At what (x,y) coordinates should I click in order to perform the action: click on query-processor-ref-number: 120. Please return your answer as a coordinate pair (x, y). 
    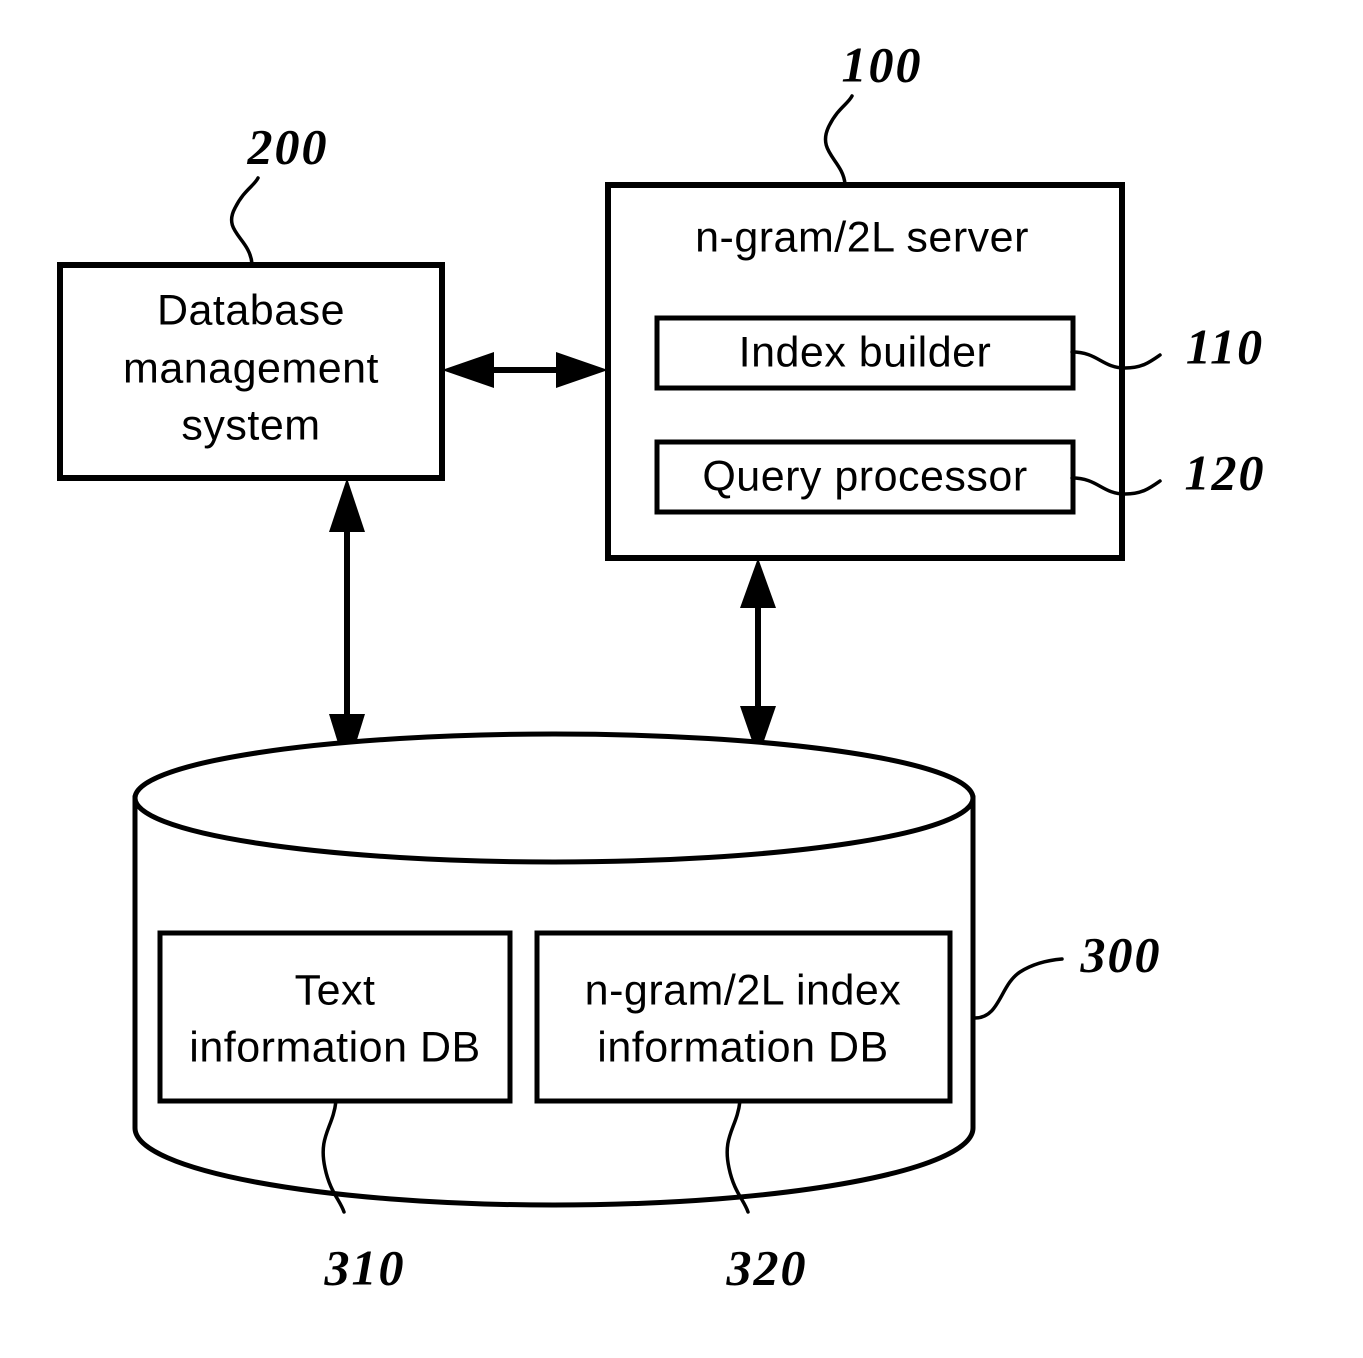
    Looking at the image, I should click on (1225, 472).